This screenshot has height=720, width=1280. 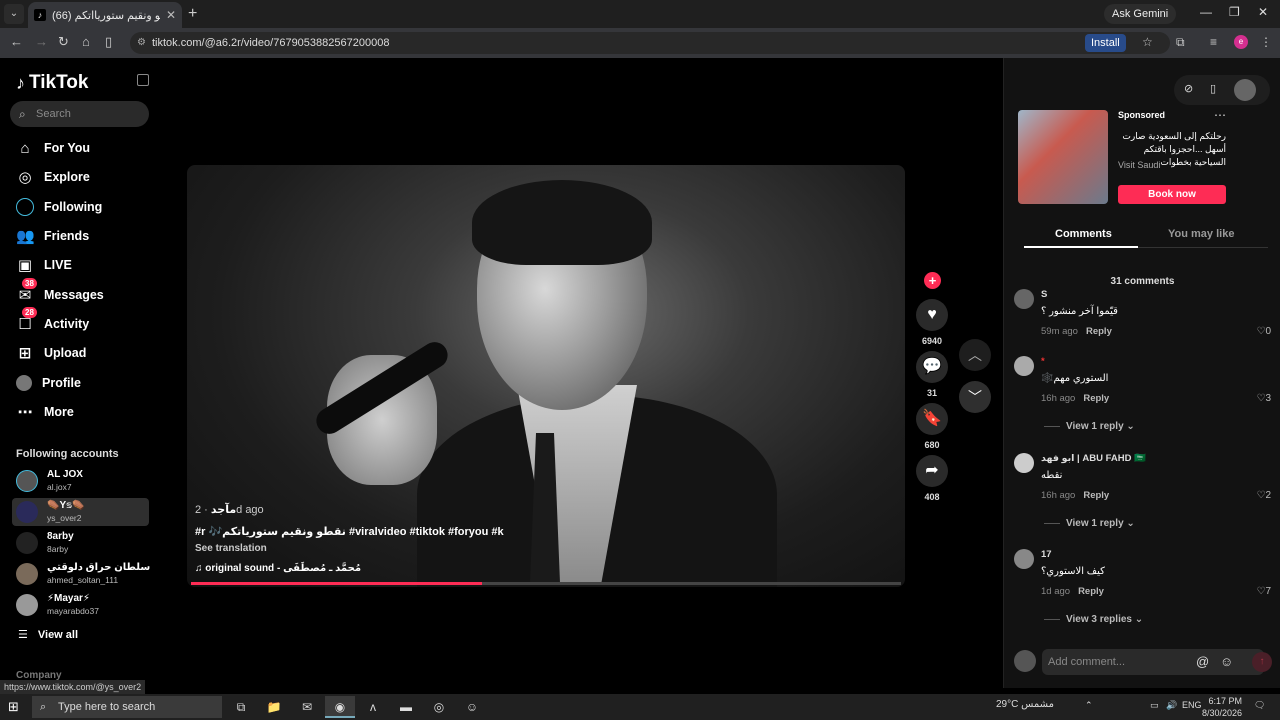 I want to click on video-author: مآجد · 2d ago, so click(x=229, y=509).